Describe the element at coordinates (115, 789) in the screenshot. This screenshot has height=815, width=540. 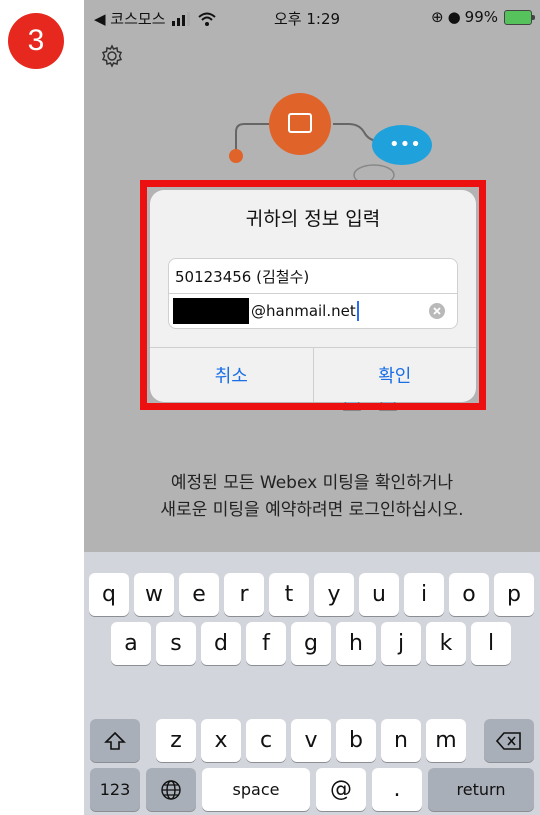
I see `numbers-key: 123` at that location.